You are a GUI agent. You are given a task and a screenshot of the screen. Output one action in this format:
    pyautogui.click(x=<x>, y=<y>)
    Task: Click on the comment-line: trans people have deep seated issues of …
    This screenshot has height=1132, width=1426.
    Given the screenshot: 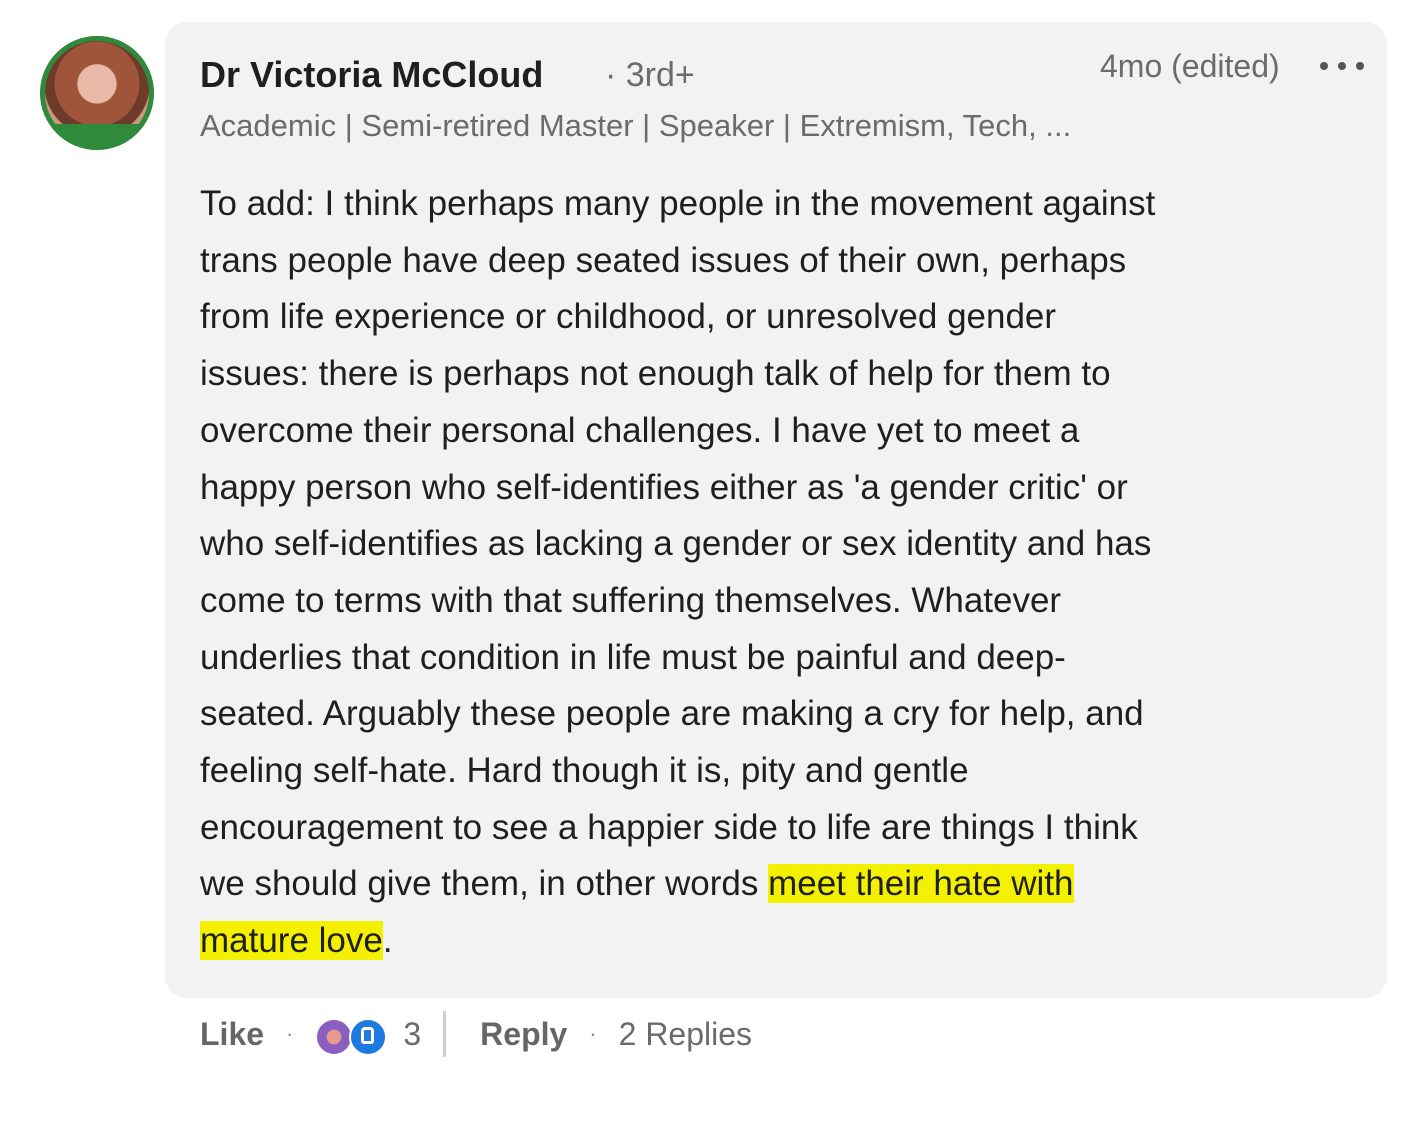 What is the action you would take?
    pyautogui.click(x=663, y=260)
    